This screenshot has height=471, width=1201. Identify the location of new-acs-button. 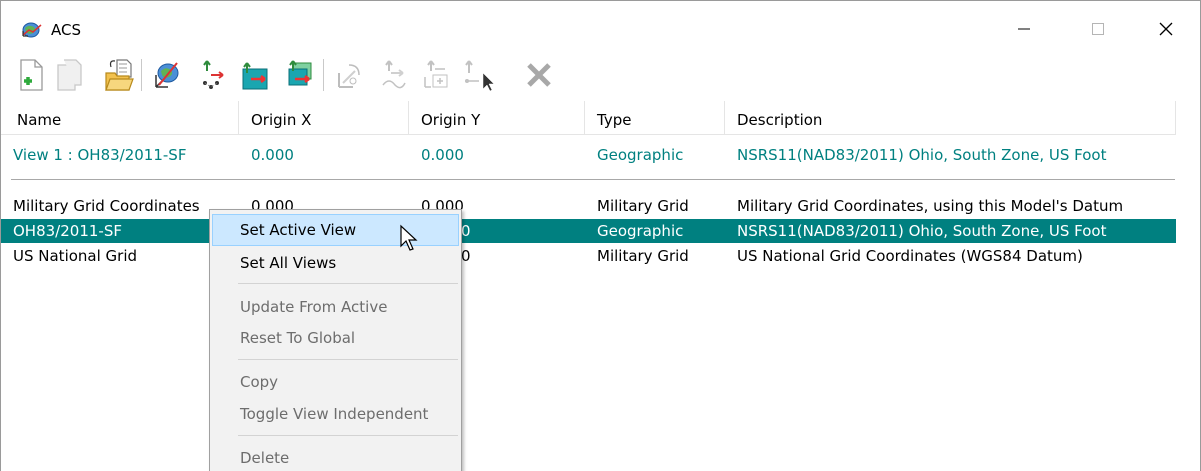
(31, 75).